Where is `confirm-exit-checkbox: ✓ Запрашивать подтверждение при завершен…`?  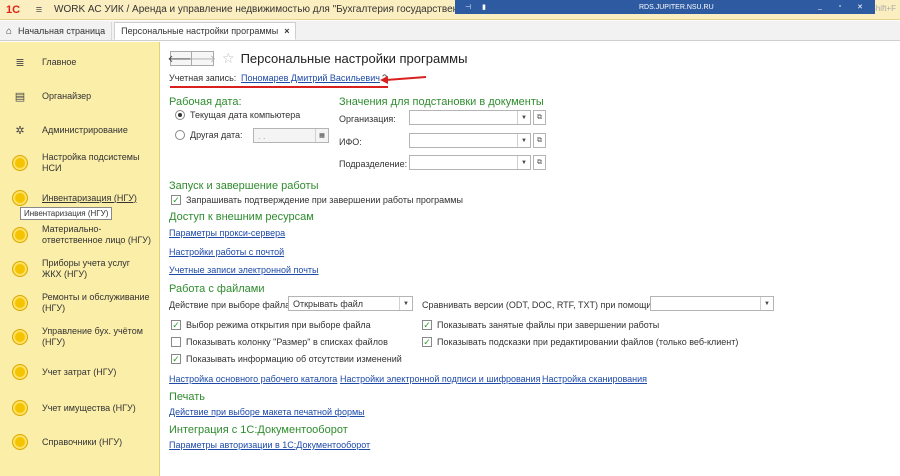
confirm-exit-checkbox: ✓ Запрашивать подтверждение при завершен… is located at coordinates (317, 200).